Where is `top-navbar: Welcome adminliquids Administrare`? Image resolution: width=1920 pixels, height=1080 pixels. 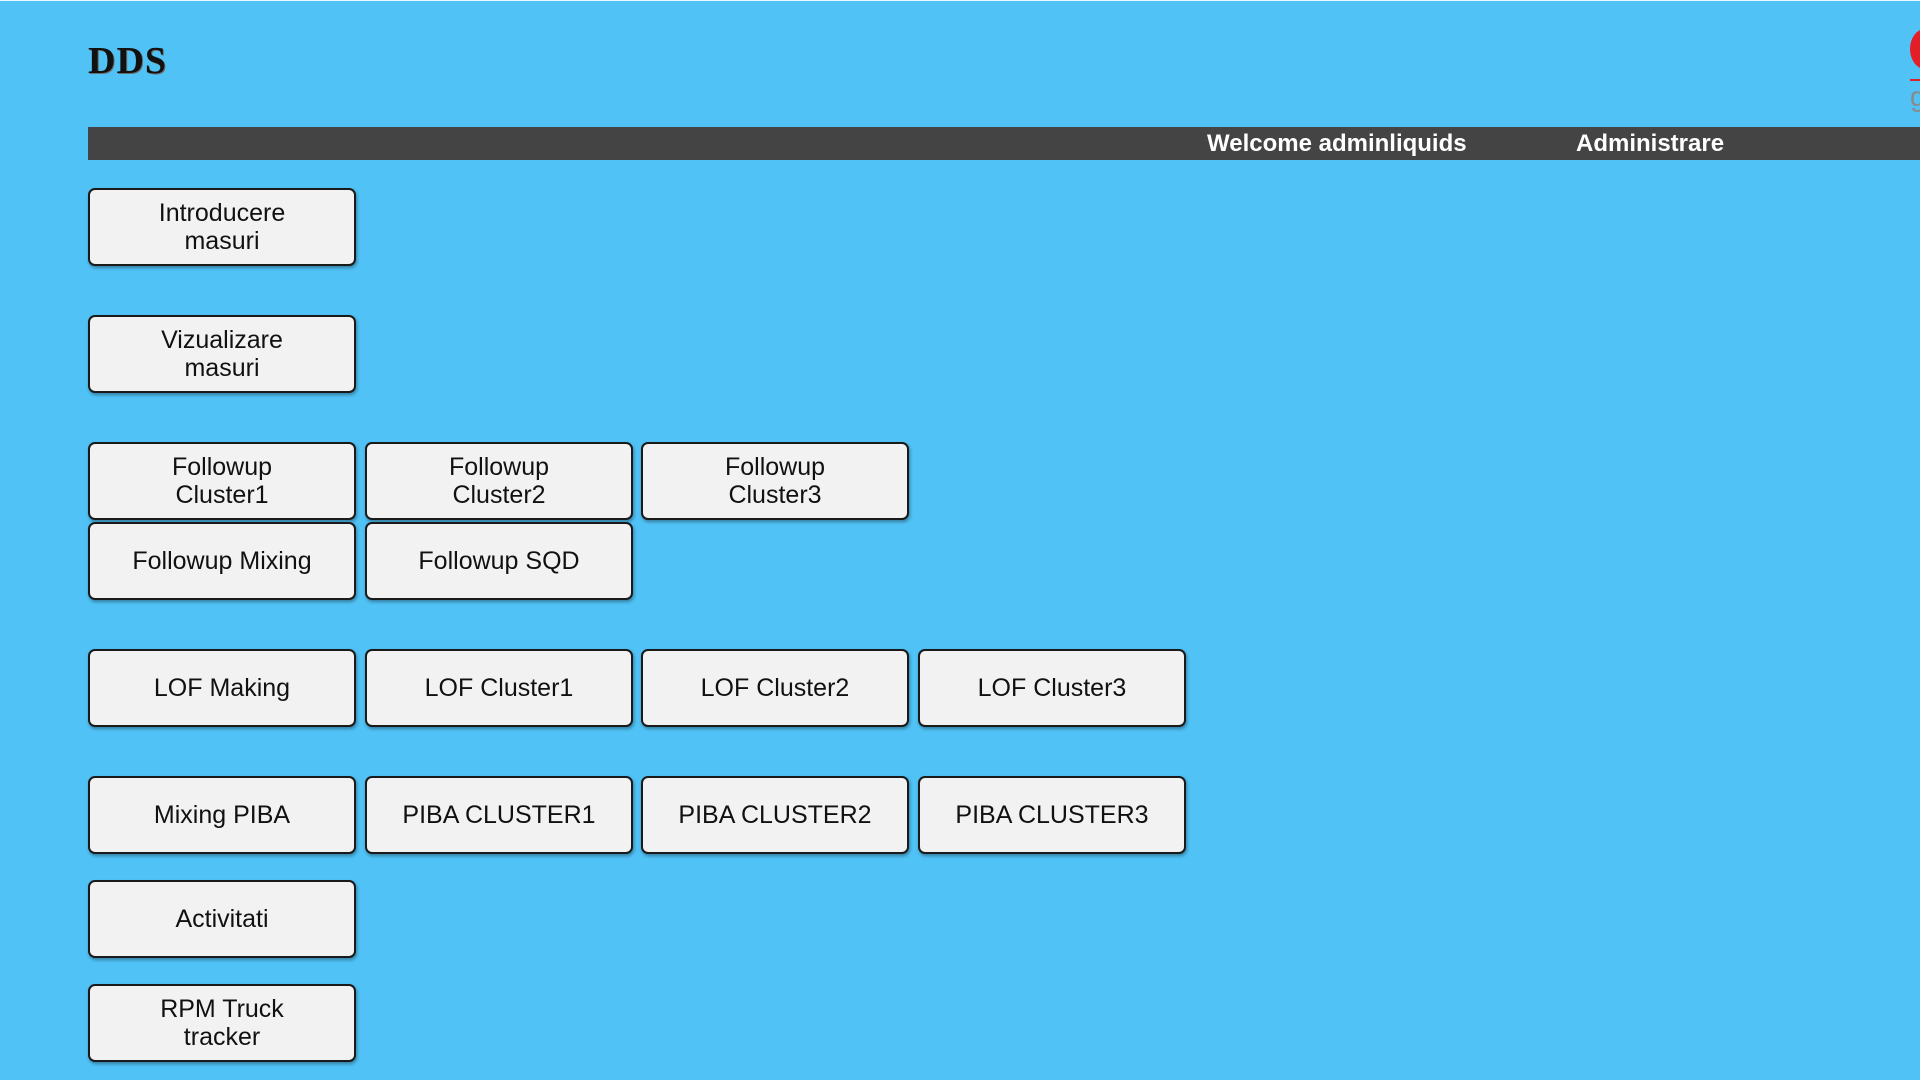 top-navbar: Welcome adminliquids Administrare is located at coordinates (1004, 143).